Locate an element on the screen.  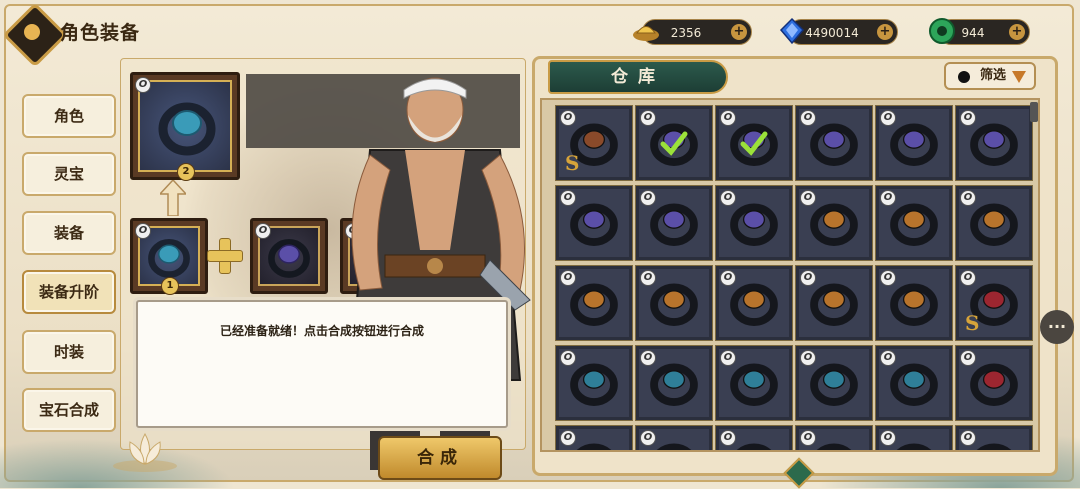
tab-equipment-upgrade: 装备升阶 is located at coordinates (69, 292).